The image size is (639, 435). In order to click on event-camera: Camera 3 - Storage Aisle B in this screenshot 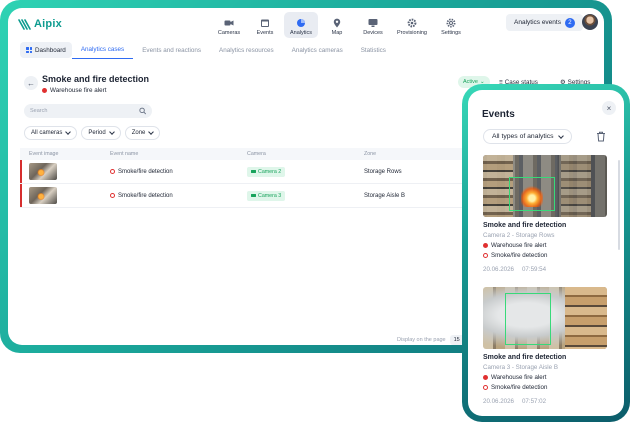, I will do `click(520, 367)`.